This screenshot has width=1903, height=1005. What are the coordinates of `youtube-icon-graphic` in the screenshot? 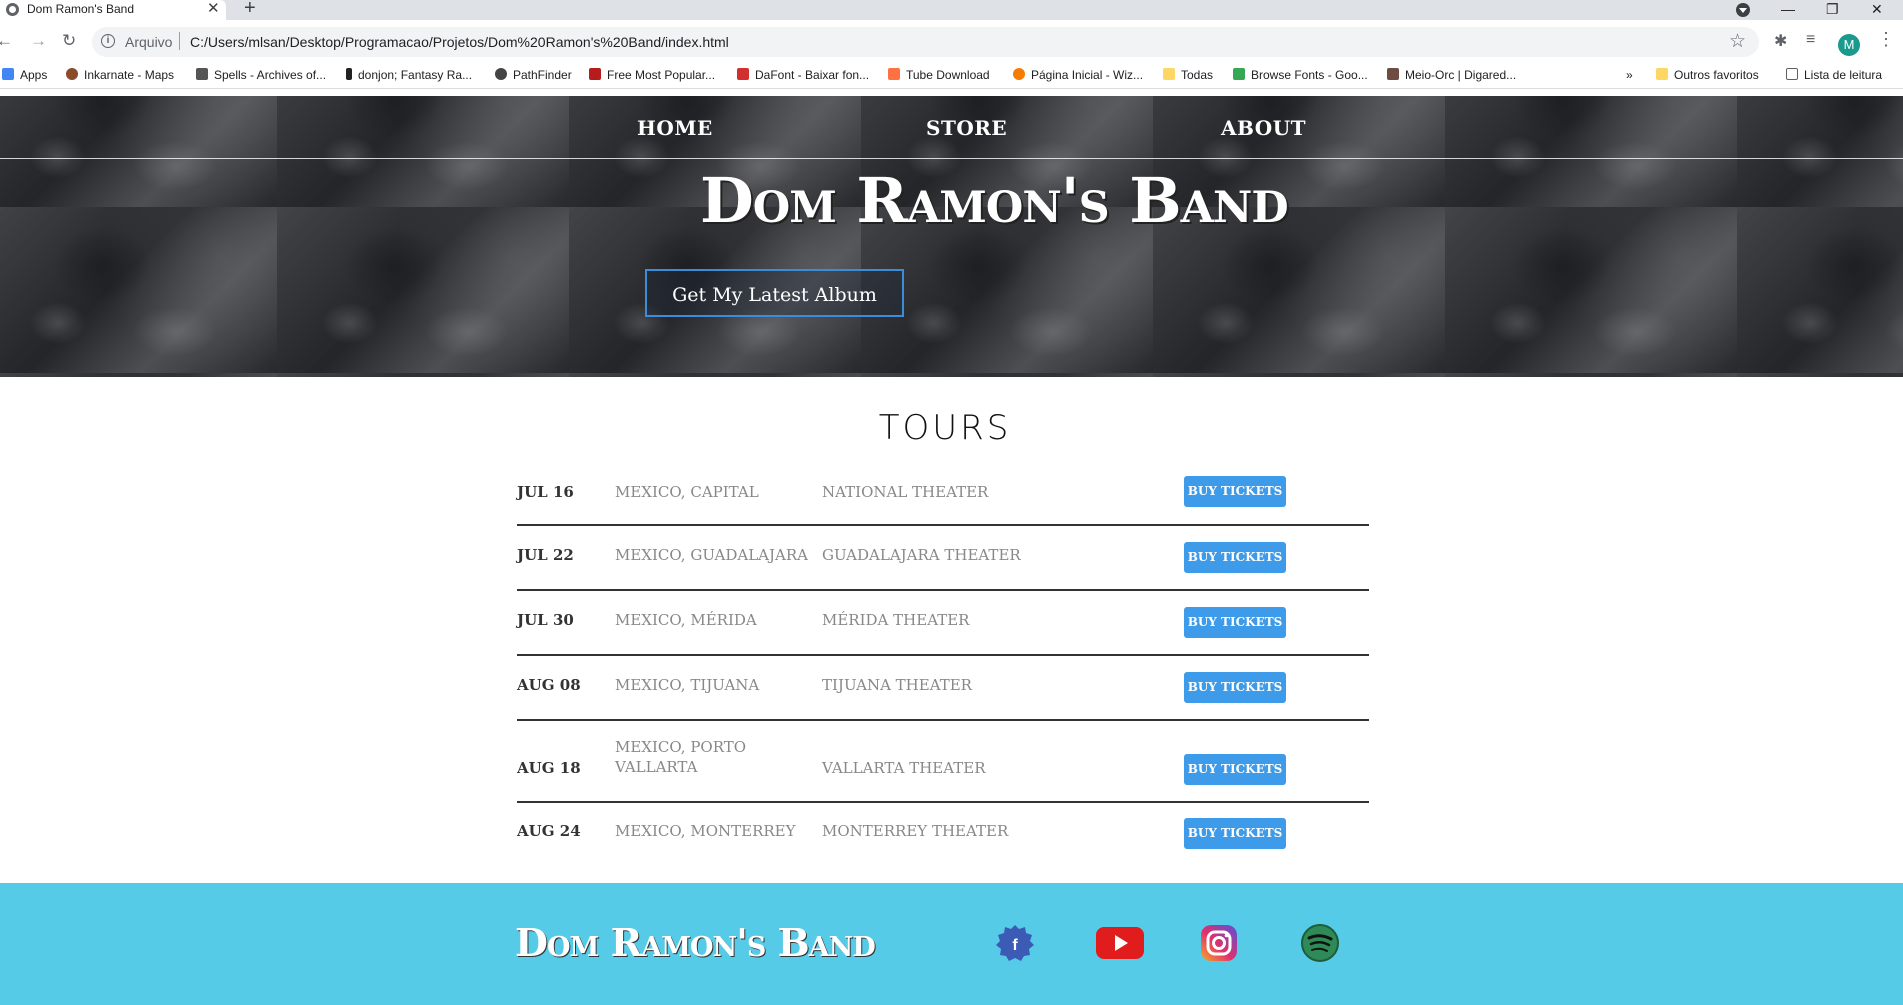 It's located at (1120, 943).